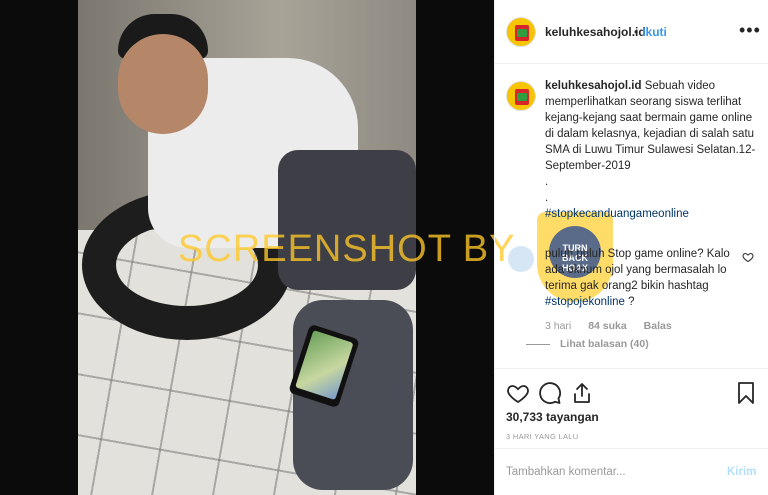  Describe the element at coordinates (748, 257) in the screenshot. I see `comment-like-icon` at that location.